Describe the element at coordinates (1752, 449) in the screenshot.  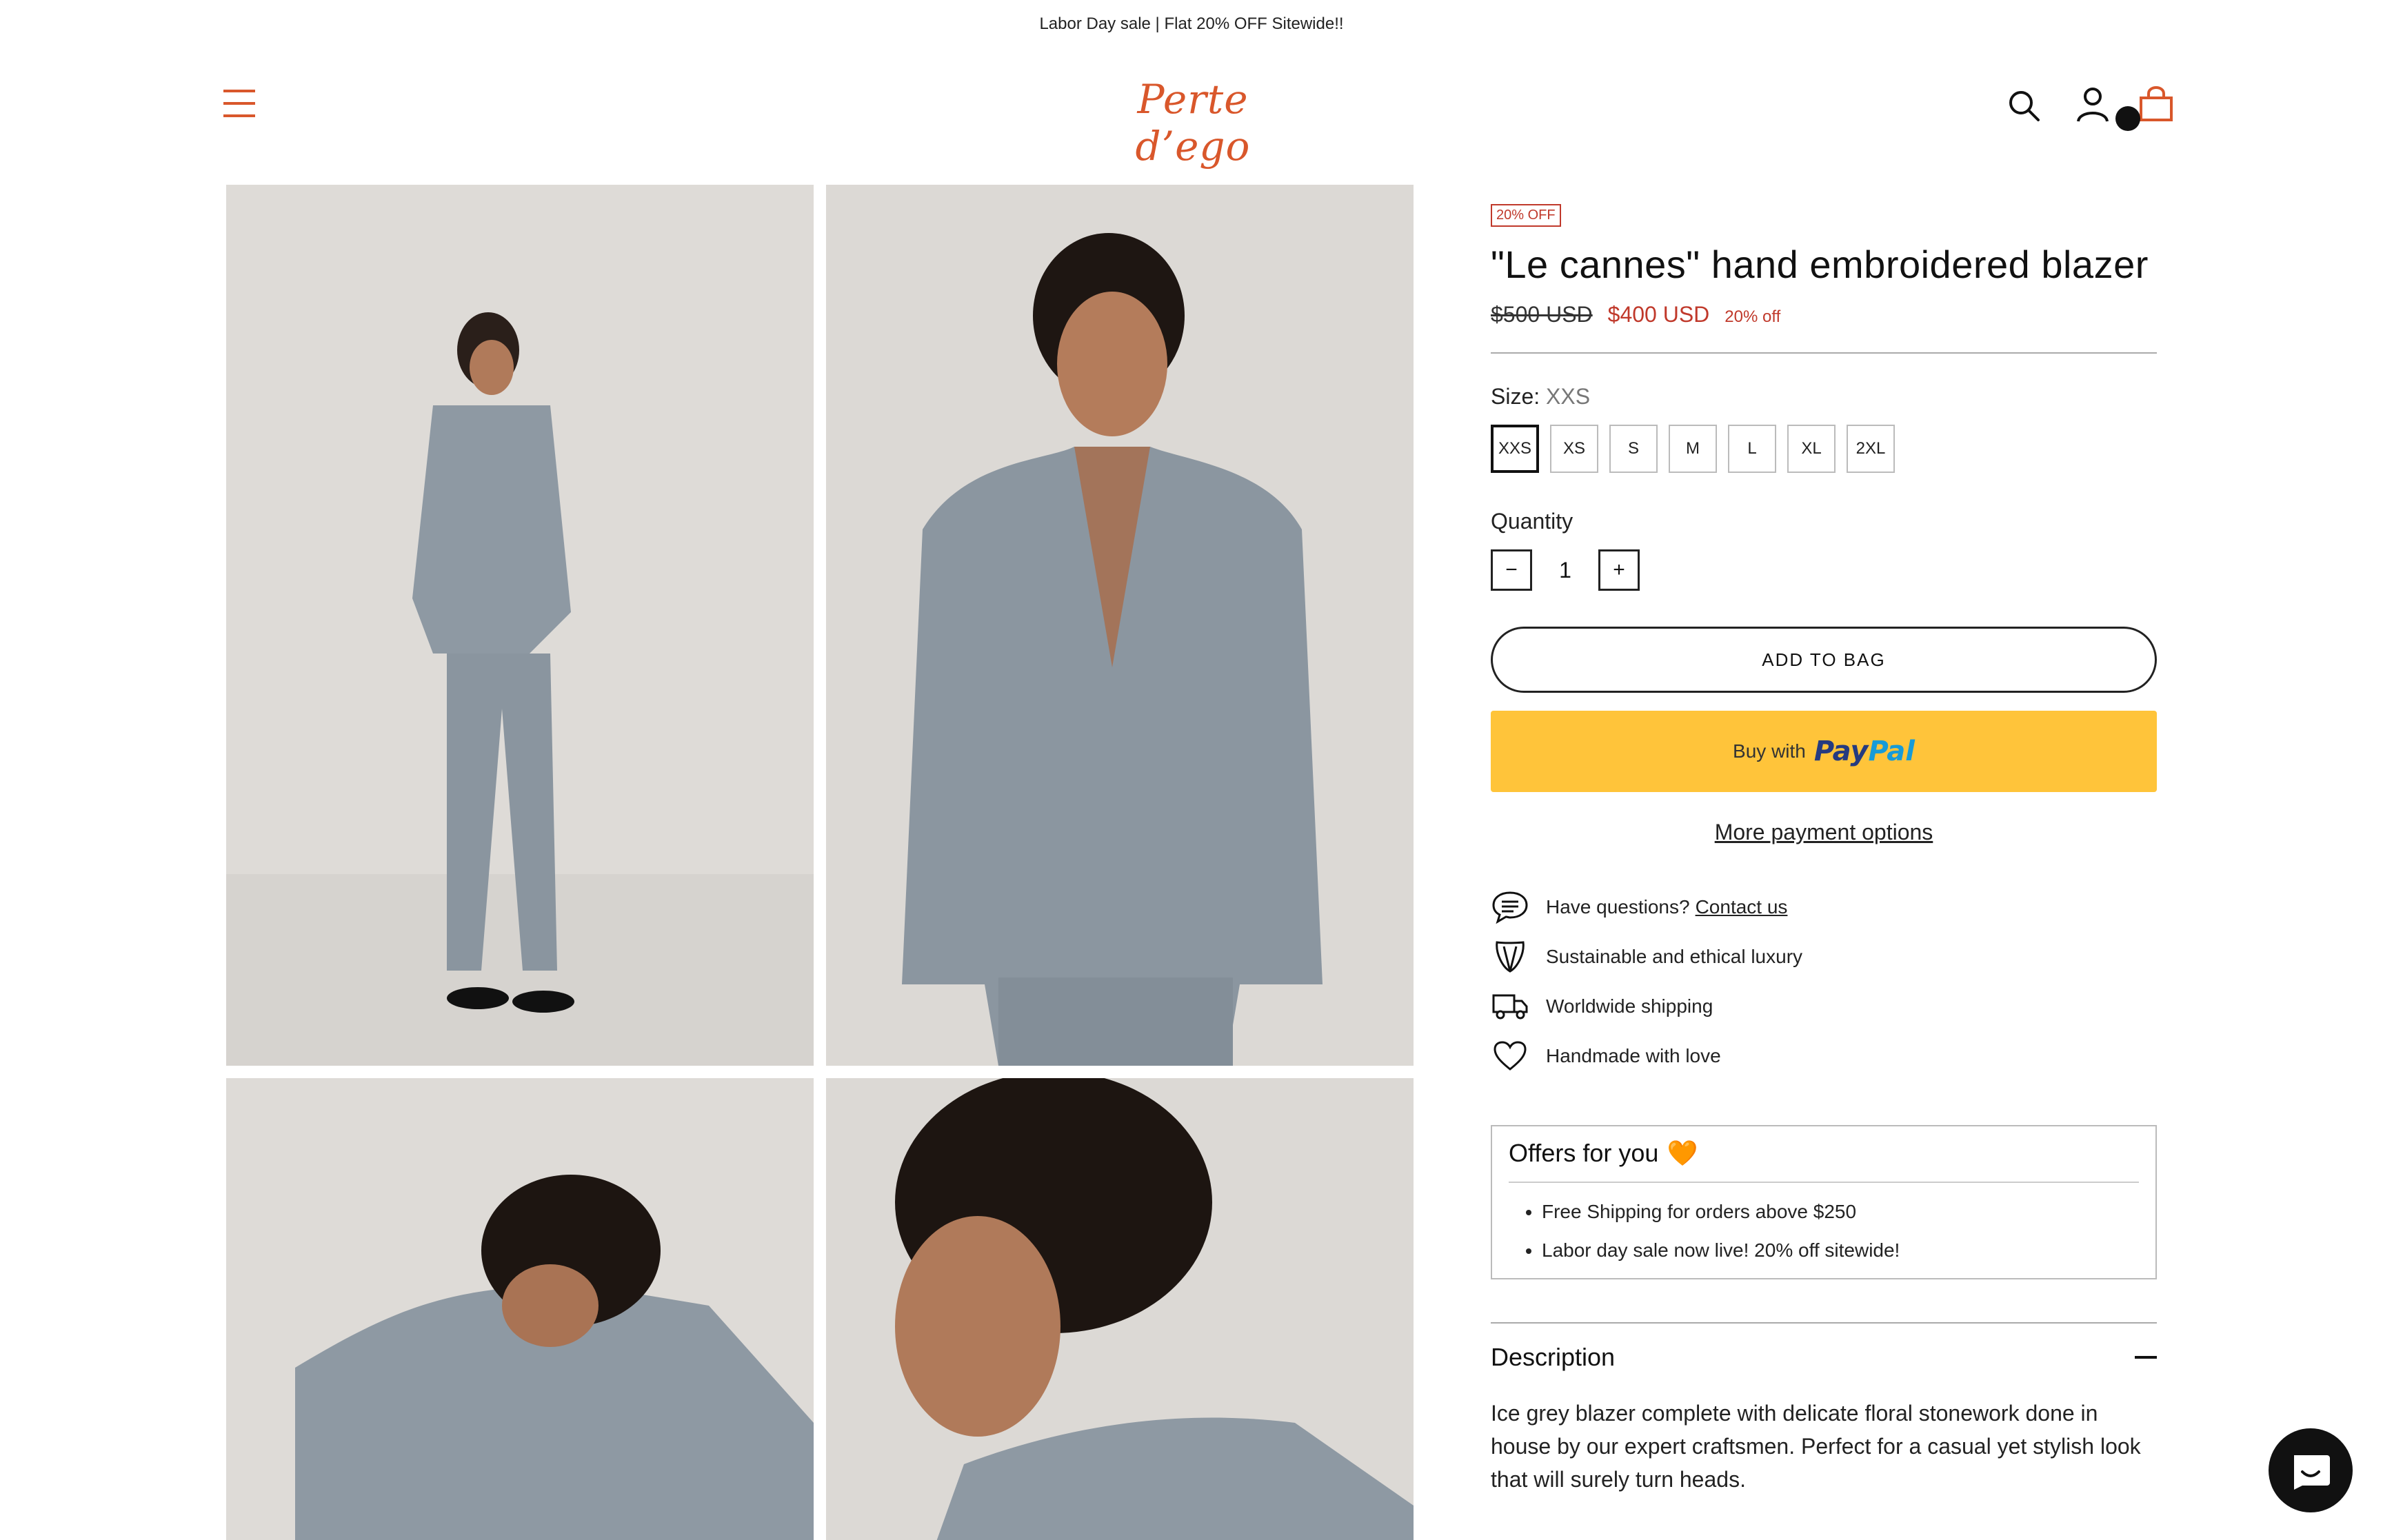
I see `size-option-l: L` at that location.